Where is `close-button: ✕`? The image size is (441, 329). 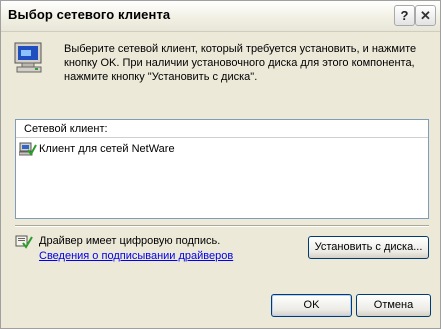 close-button: ✕ is located at coordinates (425, 15).